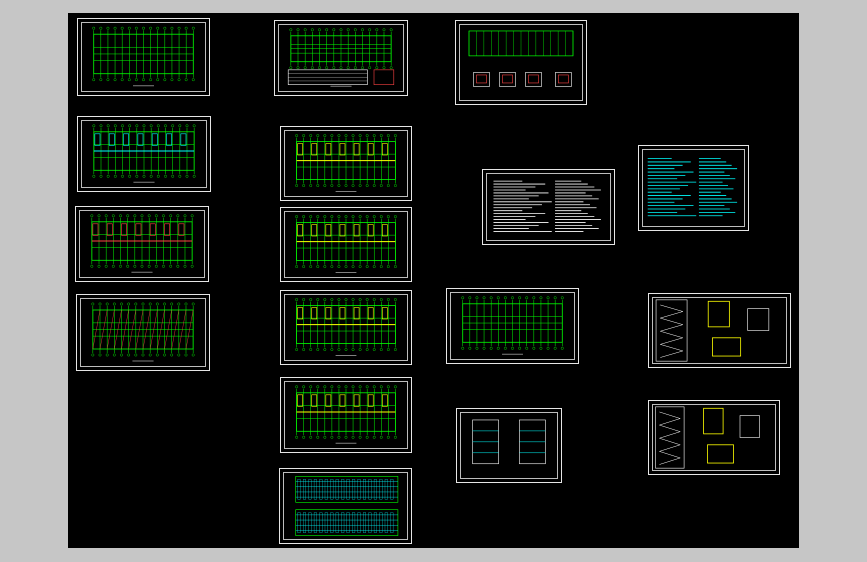  I want to click on sheet-07-plan-yellow, so click(346, 244).